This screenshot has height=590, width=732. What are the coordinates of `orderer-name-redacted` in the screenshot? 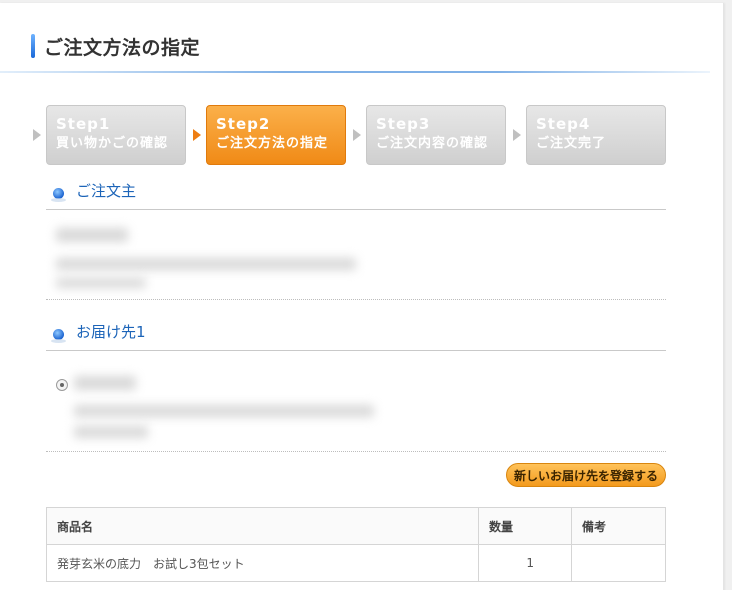 It's located at (92, 235).